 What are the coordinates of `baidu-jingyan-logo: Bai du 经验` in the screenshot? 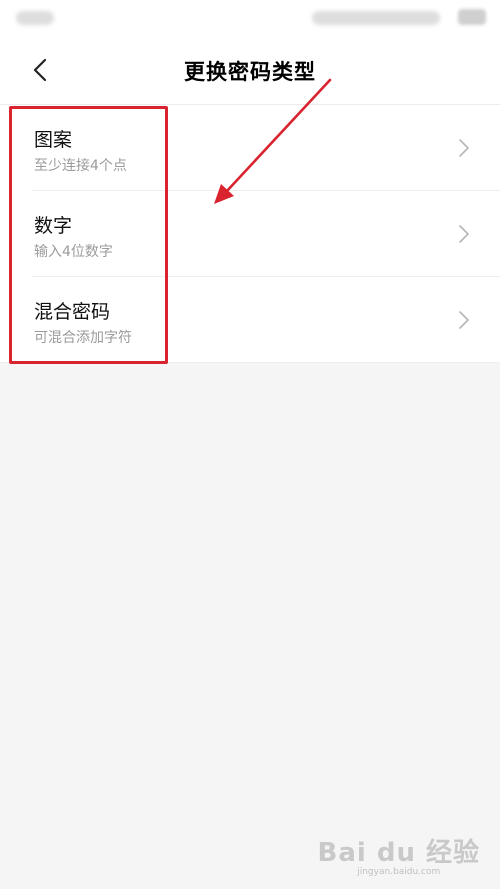 It's located at (398, 853).